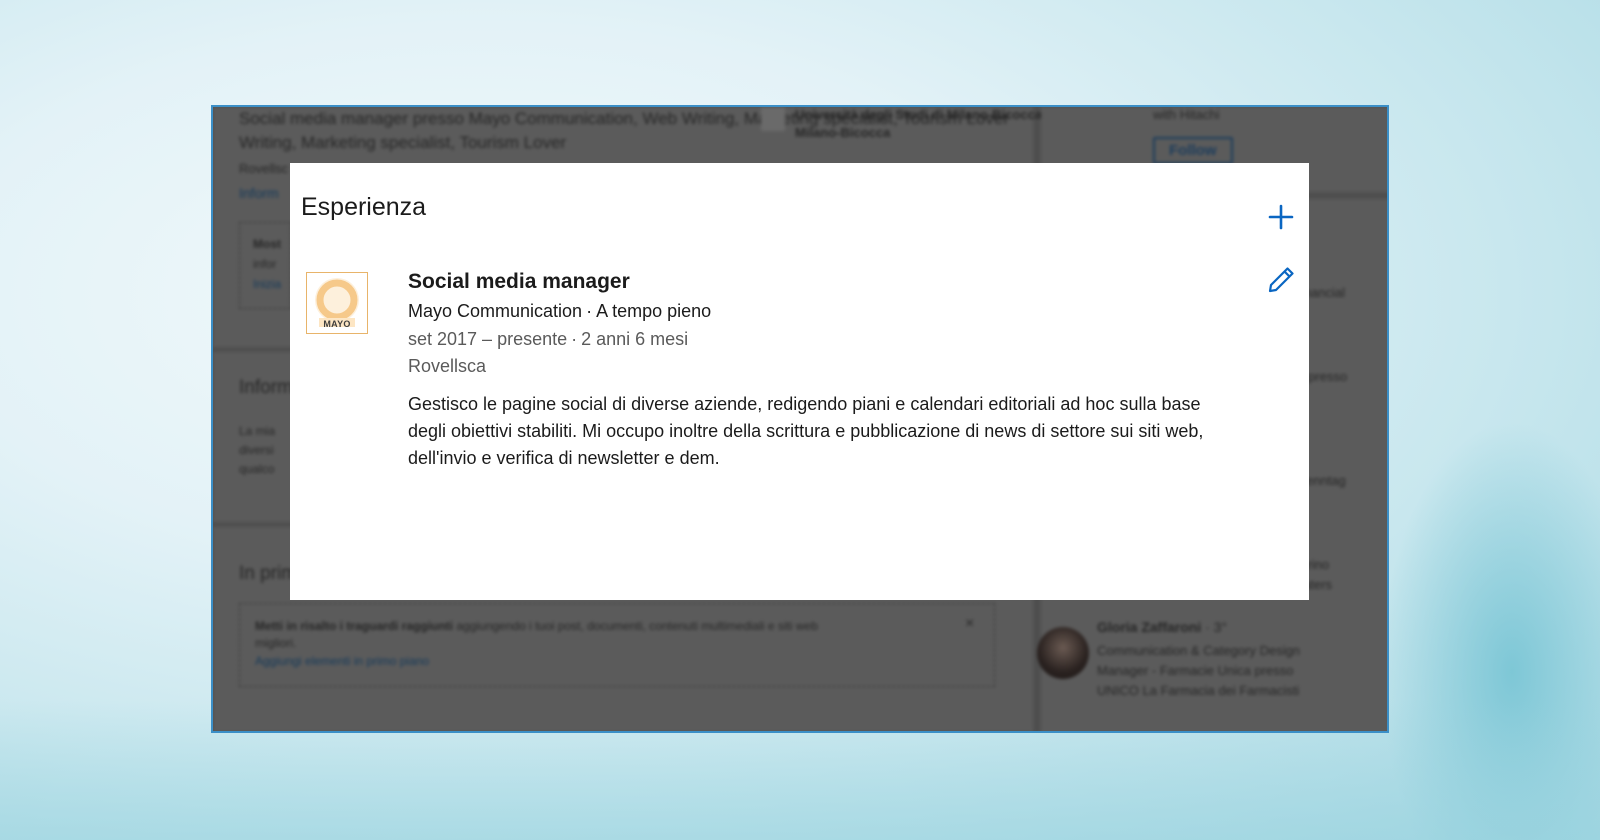  What do you see at coordinates (488, 339) in the screenshot?
I see `date-range: set 2017 – presente` at bounding box center [488, 339].